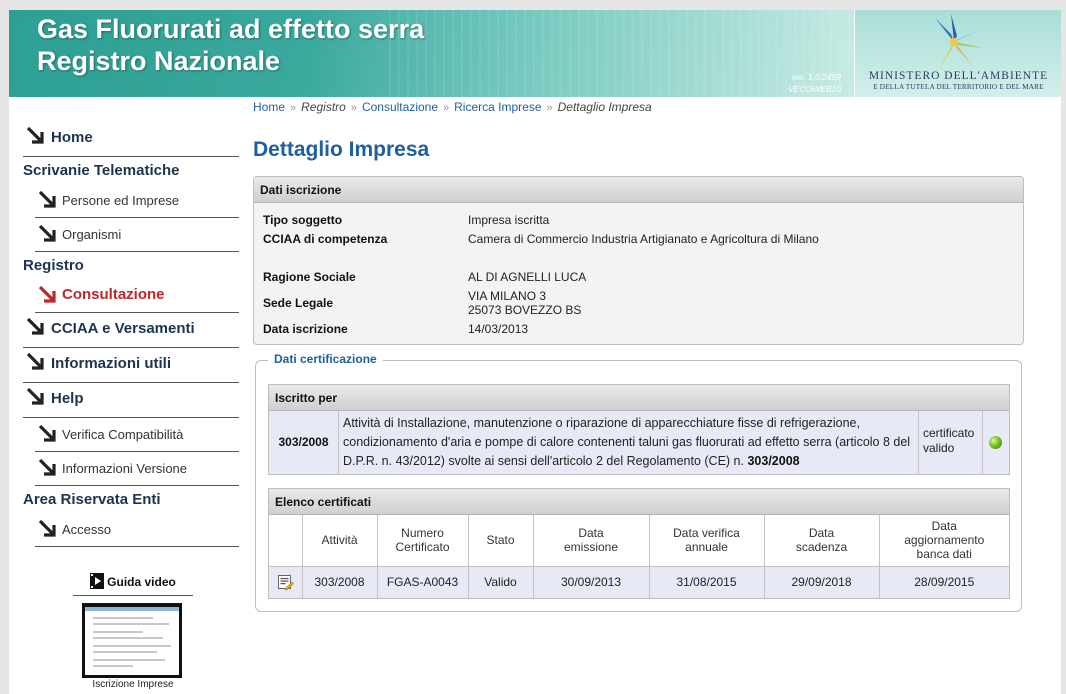 The width and height of the screenshot is (1066, 694). I want to click on table-cell-numero: FGAS-A0043, so click(423, 582).